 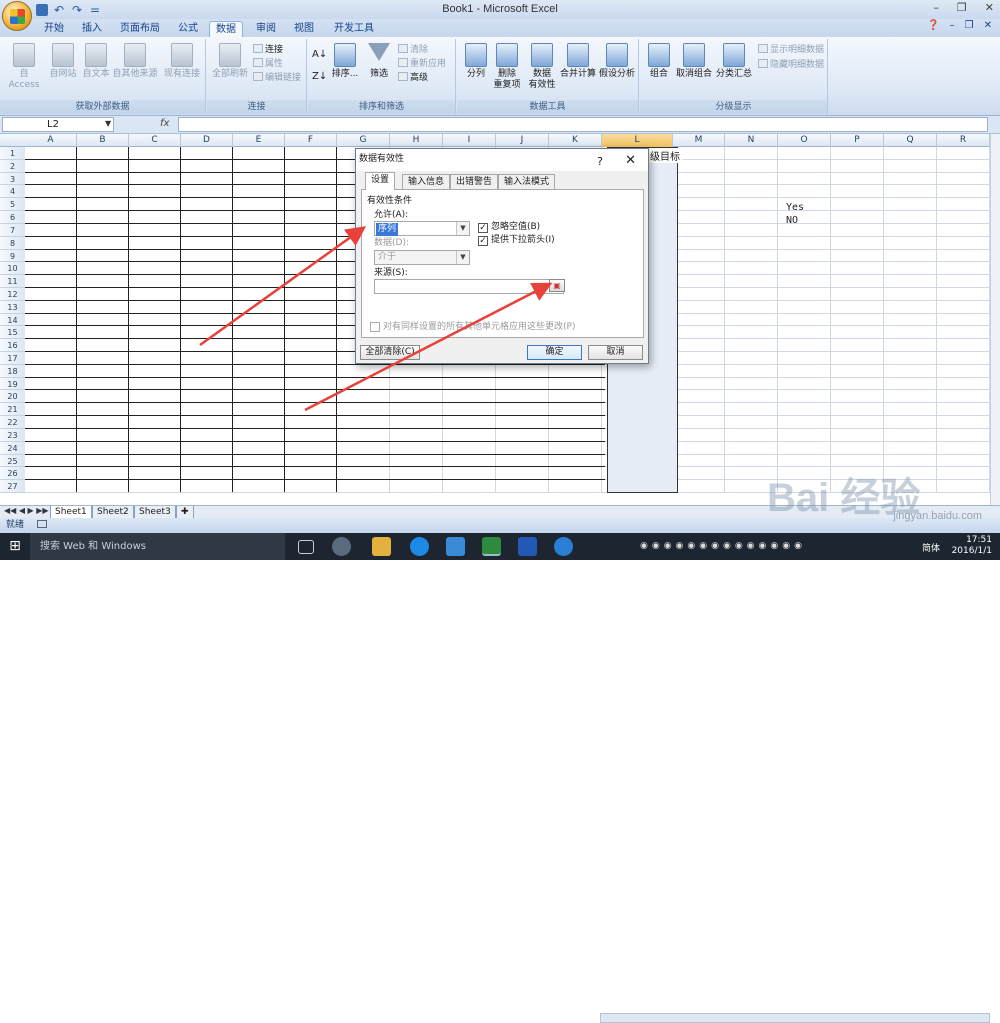 What do you see at coordinates (306, 547) in the screenshot?
I see `task-view-icon` at bounding box center [306, 547].